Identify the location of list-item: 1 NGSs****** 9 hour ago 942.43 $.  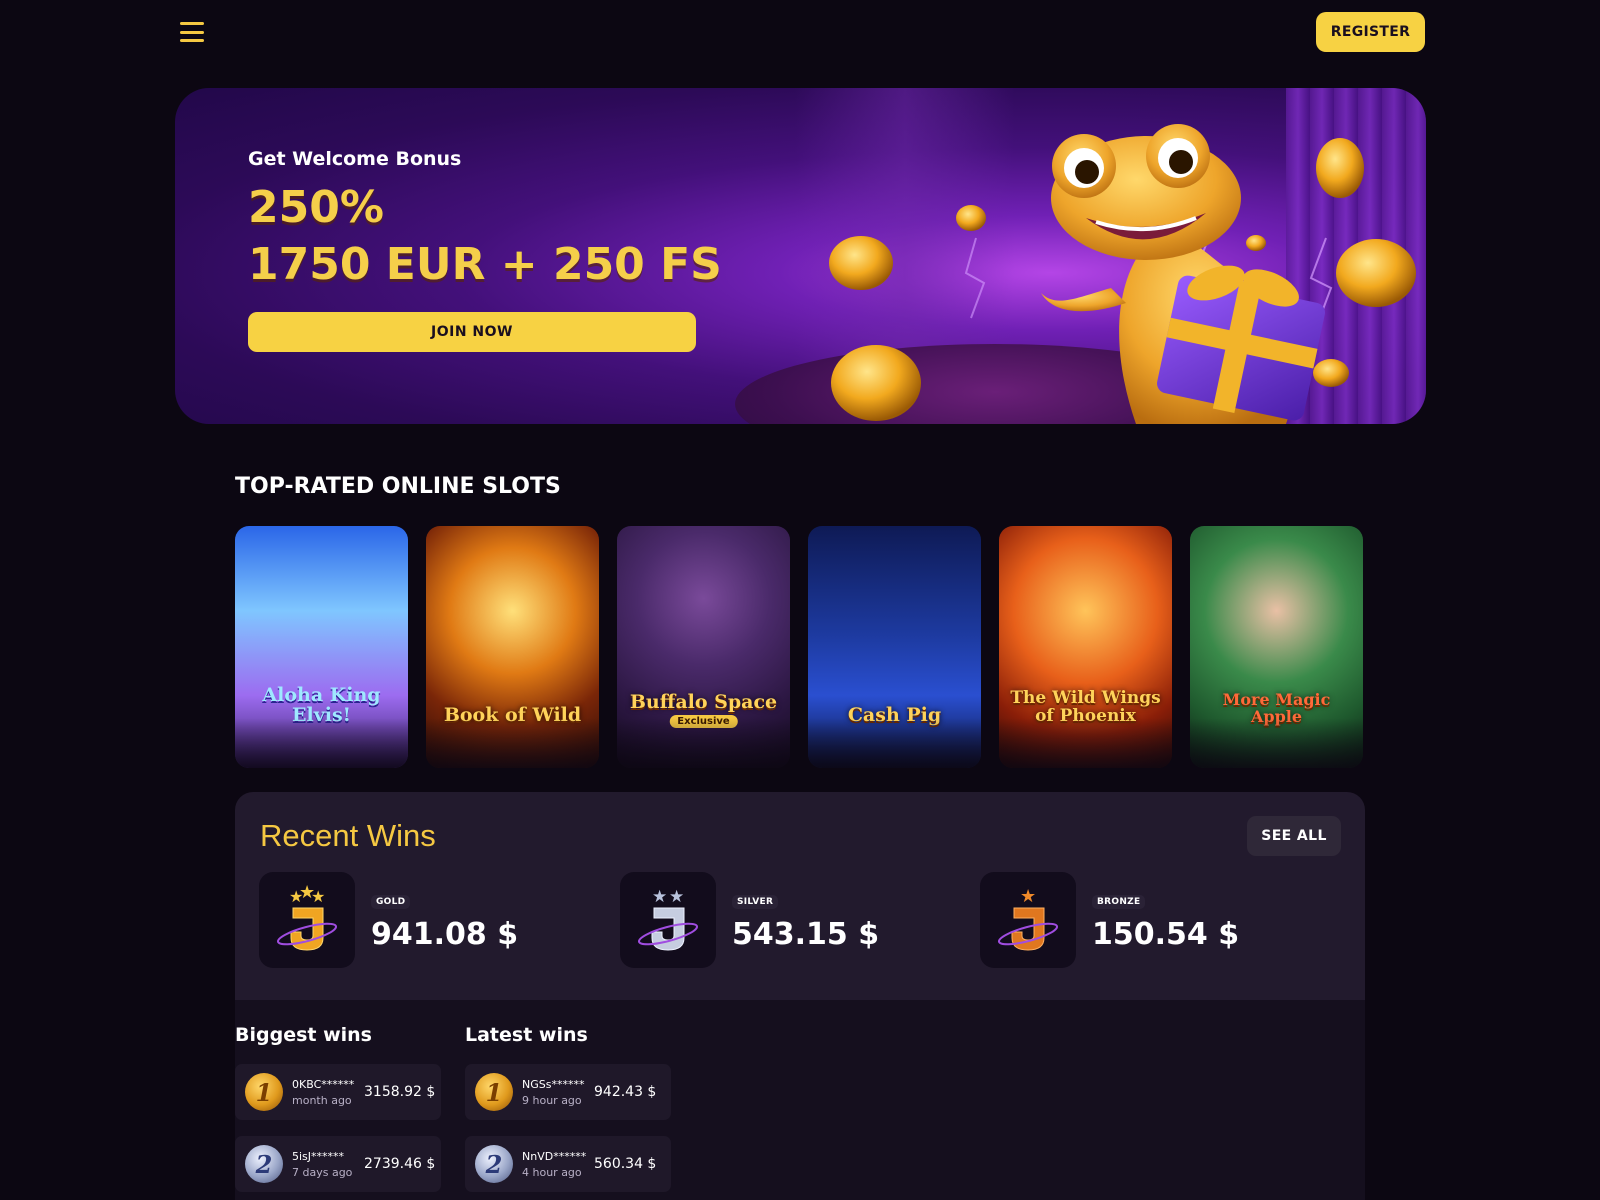
(568, 1092).